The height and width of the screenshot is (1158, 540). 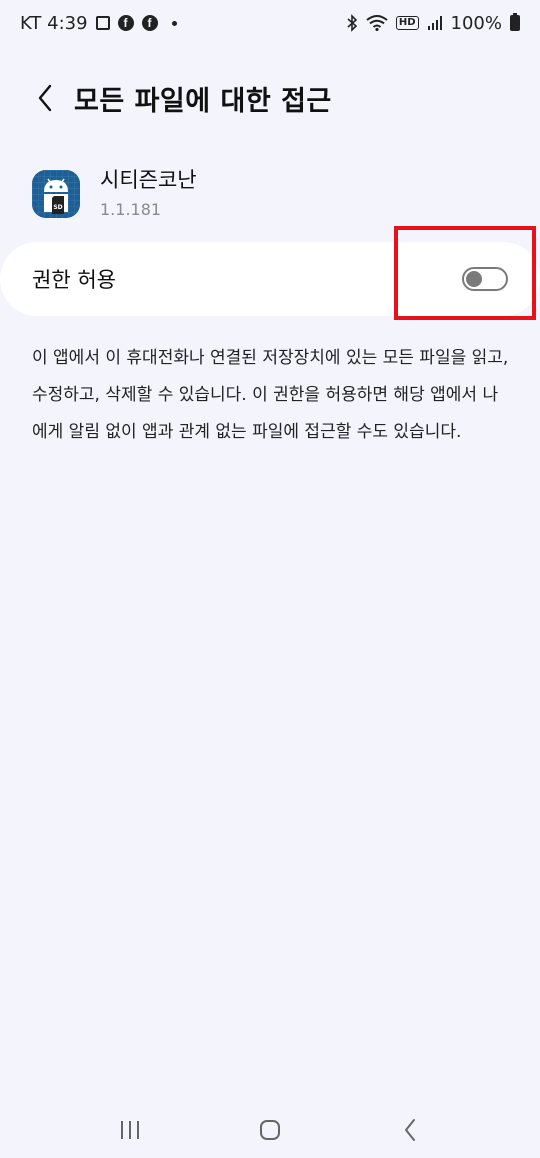 I want to click on back-nav-button, so click(x=410, y=1130).